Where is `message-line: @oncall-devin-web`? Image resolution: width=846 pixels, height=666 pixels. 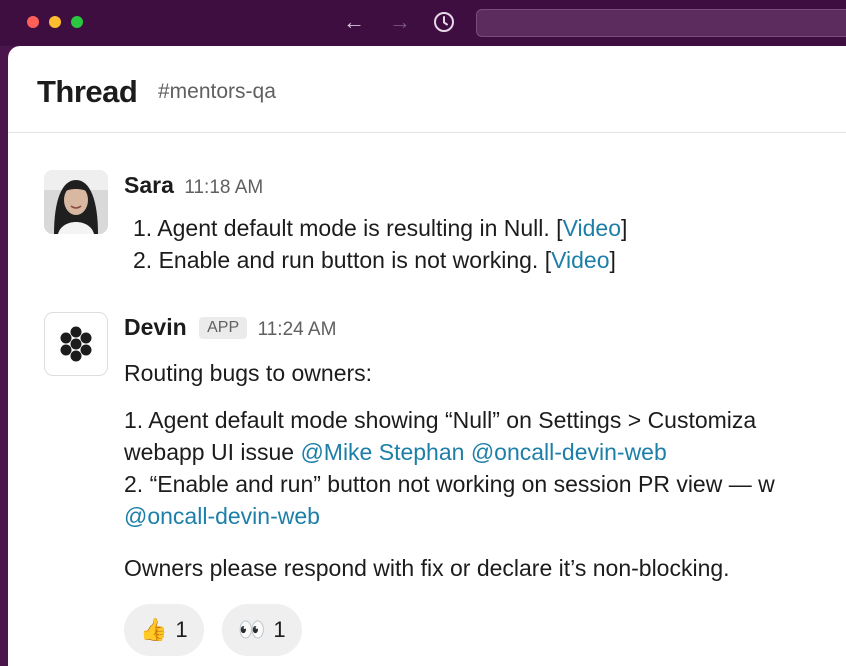
message-line: @oncall-devin-web is located at coordinates (222, 516).